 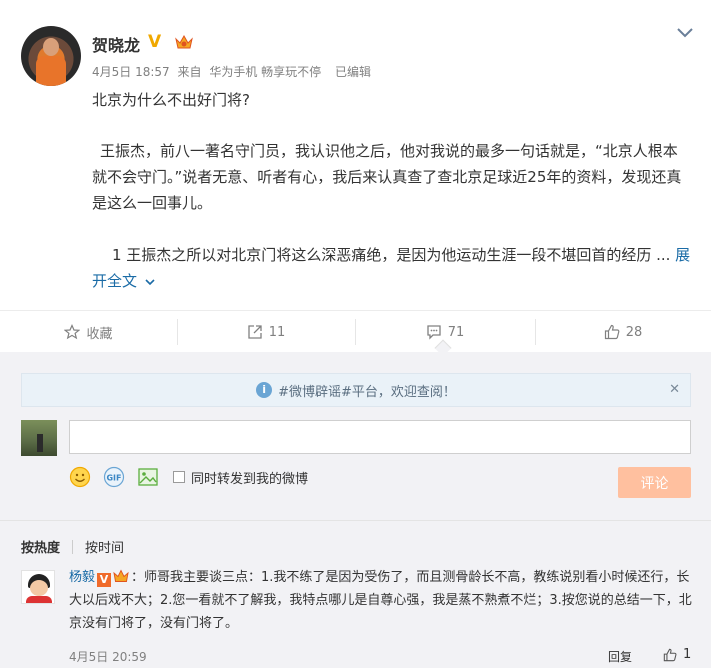 I want to click on comment-like-button: 1, so click(x=677, y=654).